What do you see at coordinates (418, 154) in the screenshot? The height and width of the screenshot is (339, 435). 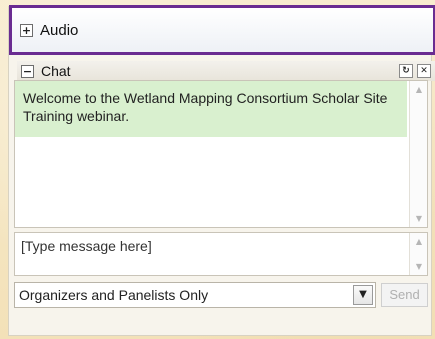 I see `message-scrollbar: ▲ ▼` at bounding box center [418, 154].